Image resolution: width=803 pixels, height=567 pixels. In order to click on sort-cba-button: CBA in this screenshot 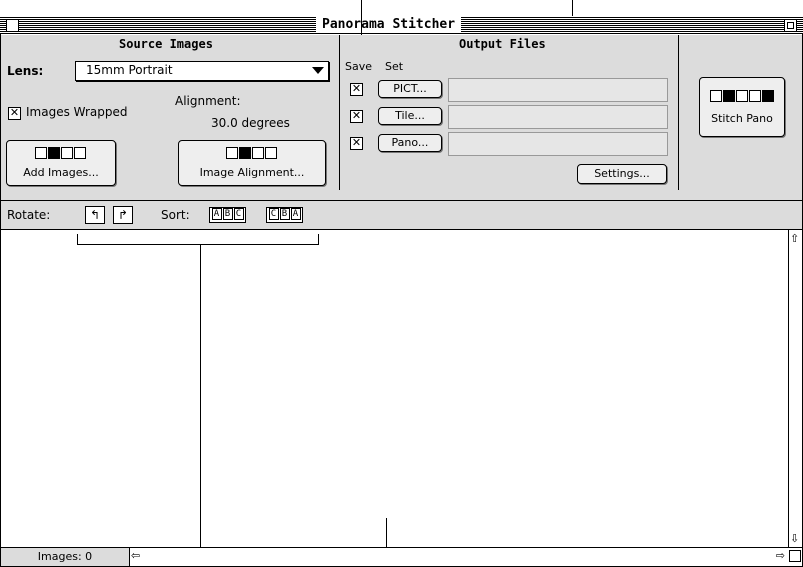, I will do `click(284, 215)`.